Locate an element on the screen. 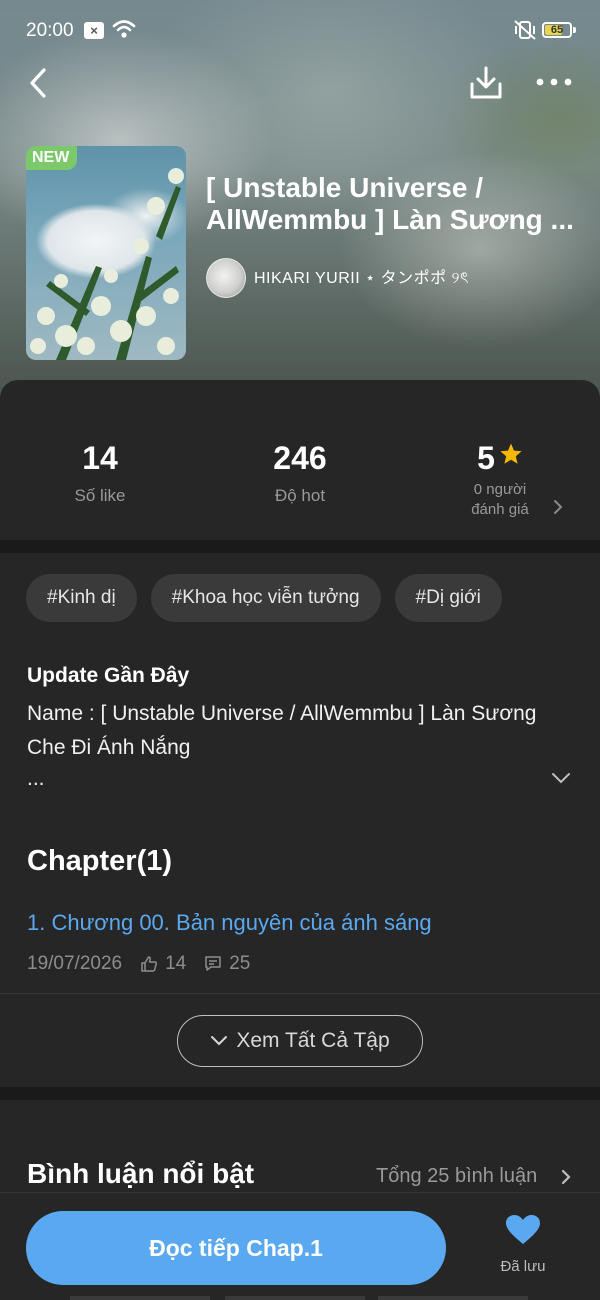 This screenshot has height=1300, width=600. status-bar: 20:00 × 65 is located at coordinates (300, 31).